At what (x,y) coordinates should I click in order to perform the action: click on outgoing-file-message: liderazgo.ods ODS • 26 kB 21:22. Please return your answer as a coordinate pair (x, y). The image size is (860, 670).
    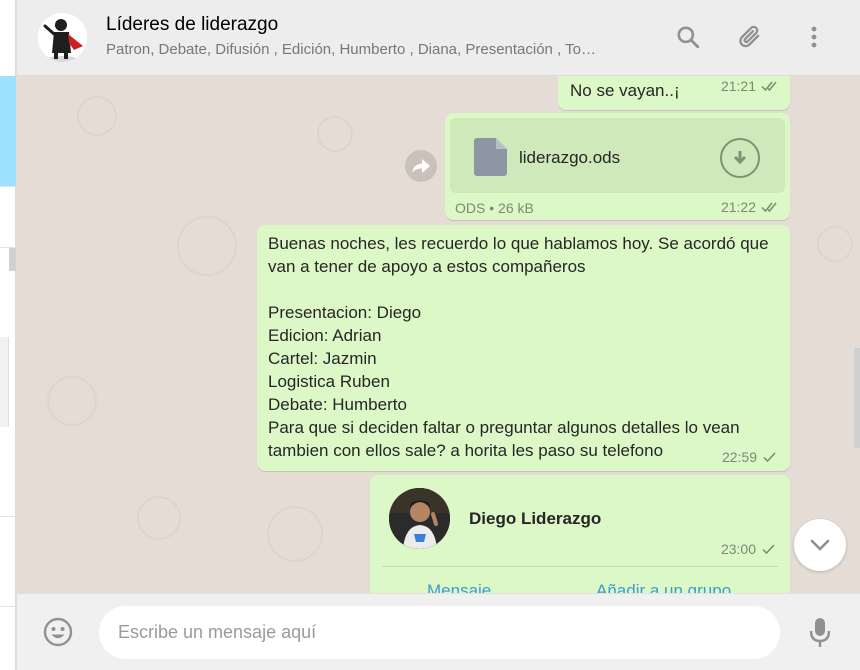
    Looking at the image, I should click on (617, 166).